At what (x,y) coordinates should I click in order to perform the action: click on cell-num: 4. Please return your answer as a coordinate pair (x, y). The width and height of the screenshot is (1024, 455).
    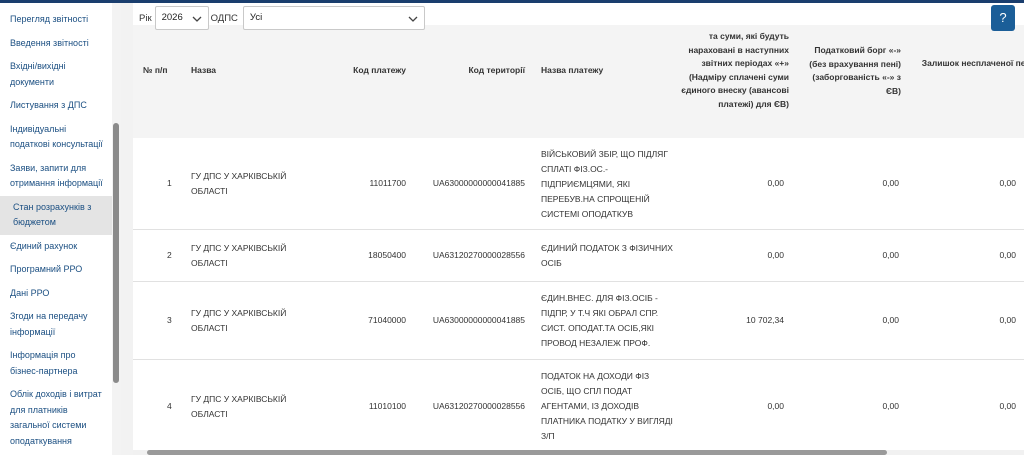
    Looking at the image, I should click on (169, 406).